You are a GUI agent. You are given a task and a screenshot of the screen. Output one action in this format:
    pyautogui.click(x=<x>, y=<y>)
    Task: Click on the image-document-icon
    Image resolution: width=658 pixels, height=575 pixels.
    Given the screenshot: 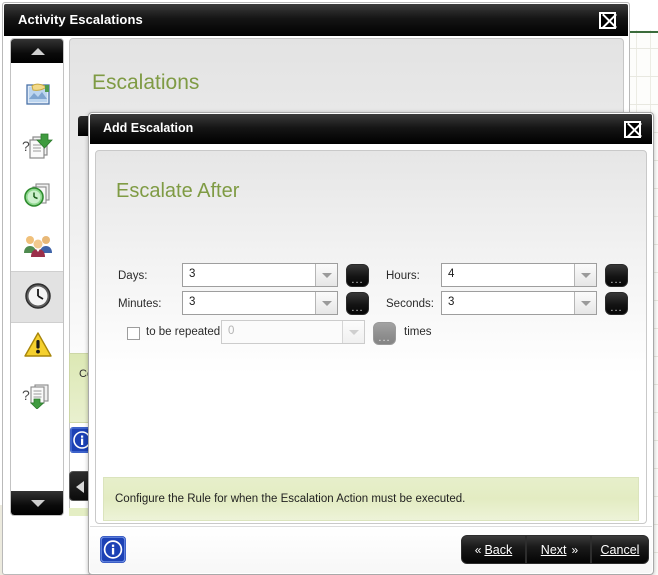 What is the action you would take?
    pyautogui.click(x=38, y=96)
    